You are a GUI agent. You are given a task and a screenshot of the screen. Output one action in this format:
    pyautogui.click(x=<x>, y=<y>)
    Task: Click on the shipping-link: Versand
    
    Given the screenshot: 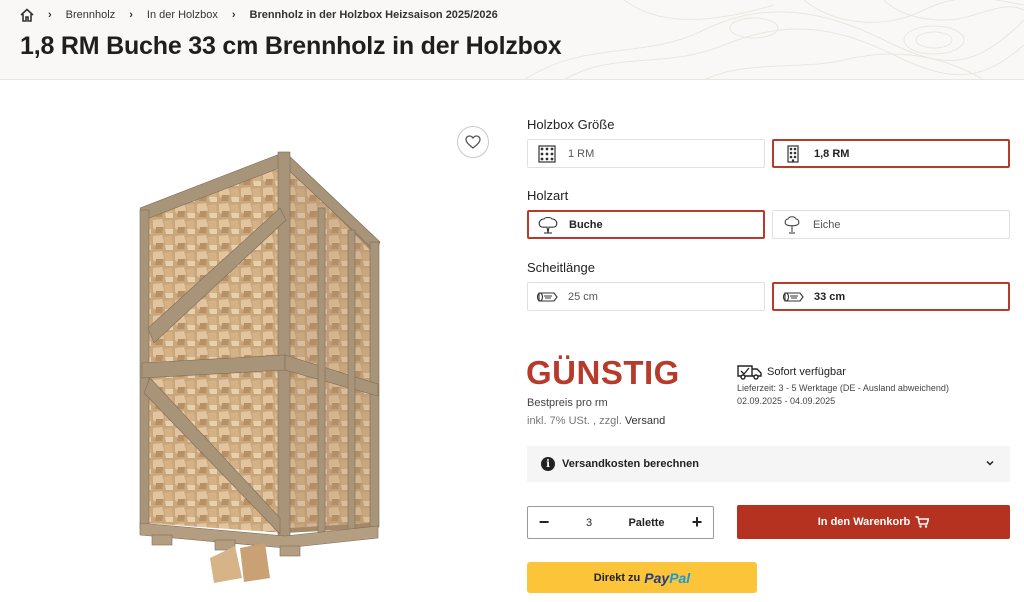 What is the action you would take?
    pyautogui.click(x=645, y=421)
    